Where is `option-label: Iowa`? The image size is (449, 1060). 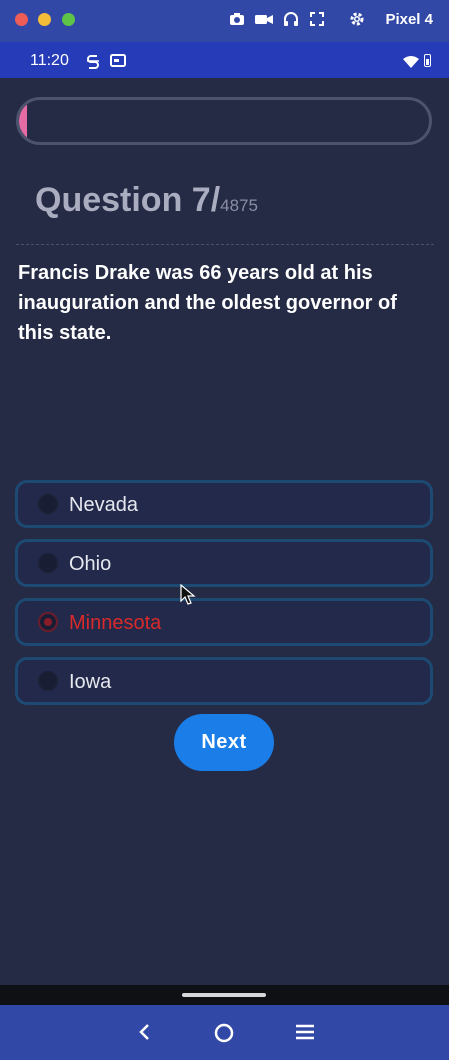 option-label: Iowa is located at coordinates (90, 682).